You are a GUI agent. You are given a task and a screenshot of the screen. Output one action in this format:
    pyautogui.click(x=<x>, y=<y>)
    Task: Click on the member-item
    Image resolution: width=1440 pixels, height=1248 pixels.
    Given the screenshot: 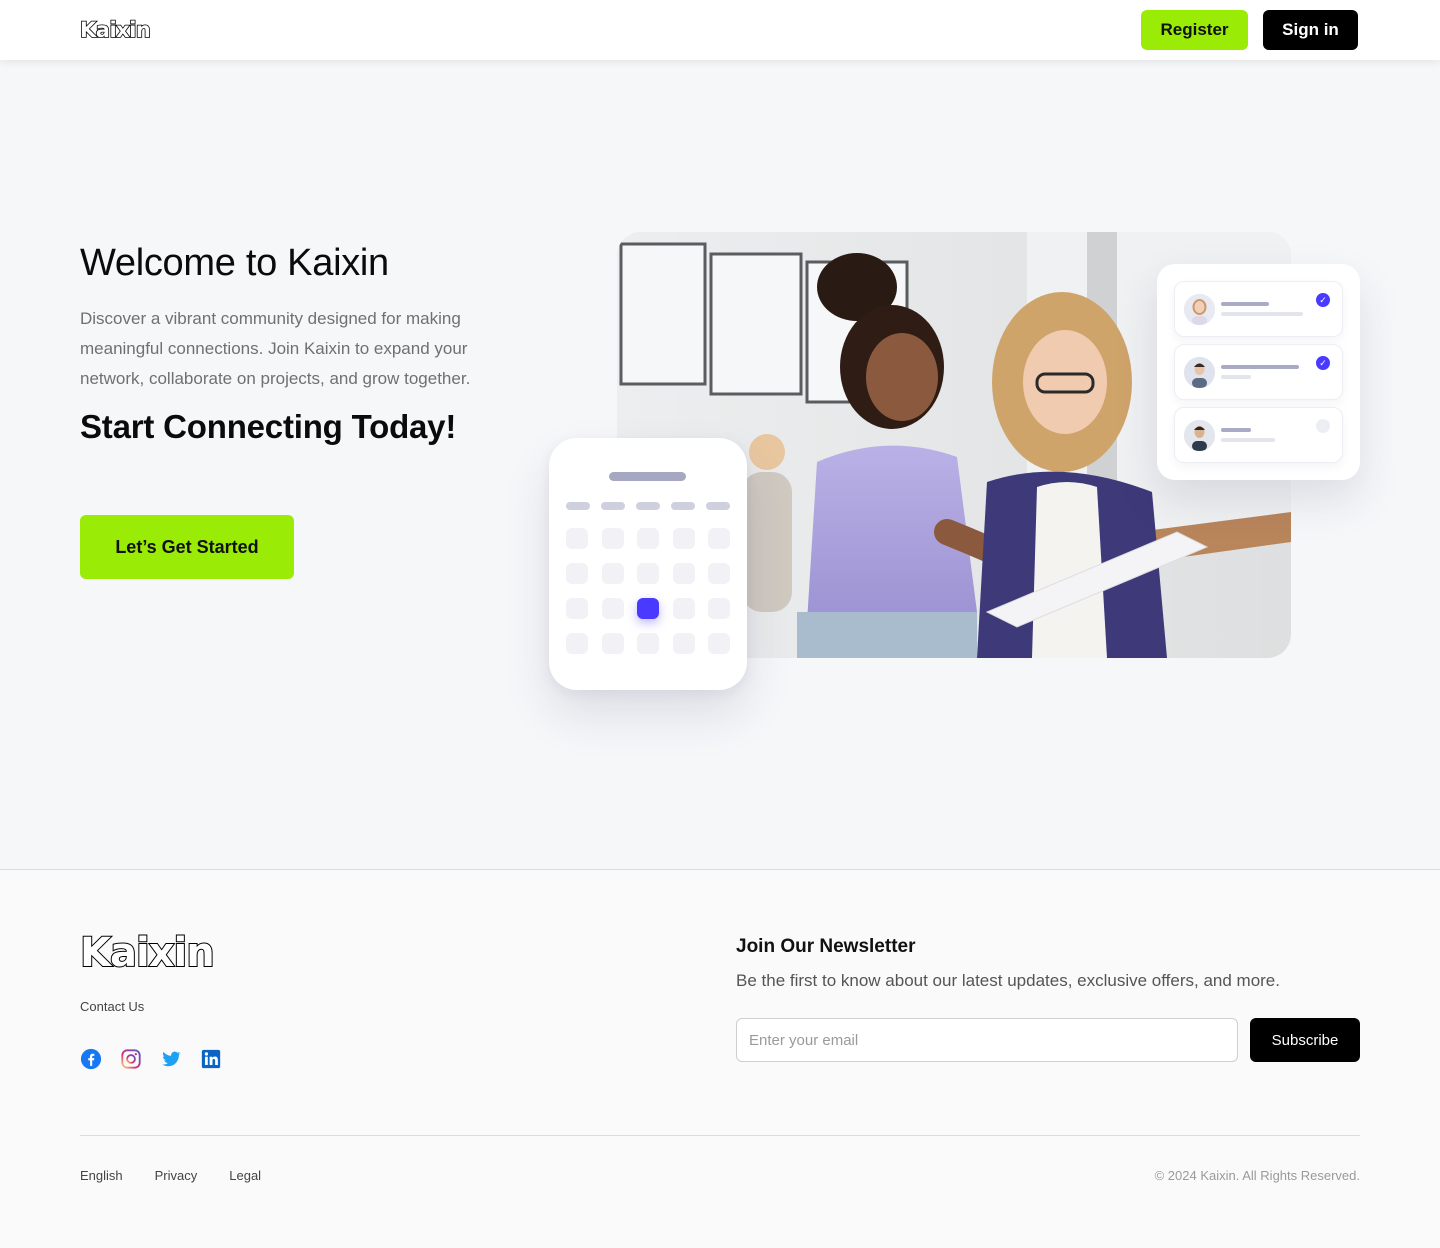 What is the action you would take?
    pyautogui.click(x=1258, y=435)
    